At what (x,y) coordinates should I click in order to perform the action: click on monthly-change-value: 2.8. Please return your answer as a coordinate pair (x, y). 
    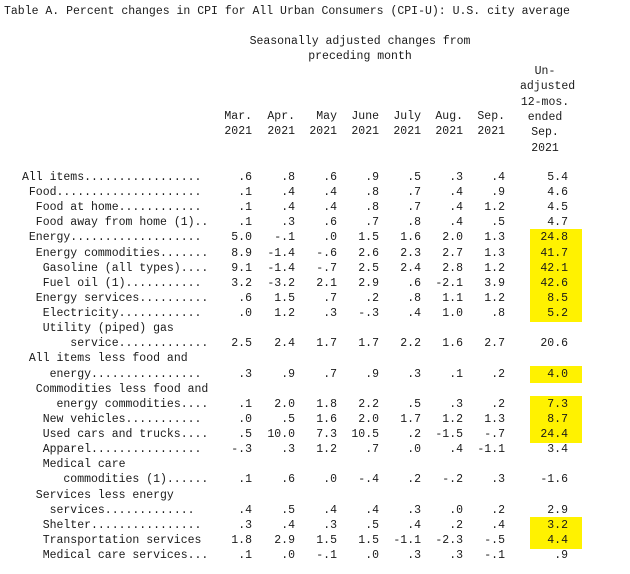
    Looking at the image, I should click on (452, 268).